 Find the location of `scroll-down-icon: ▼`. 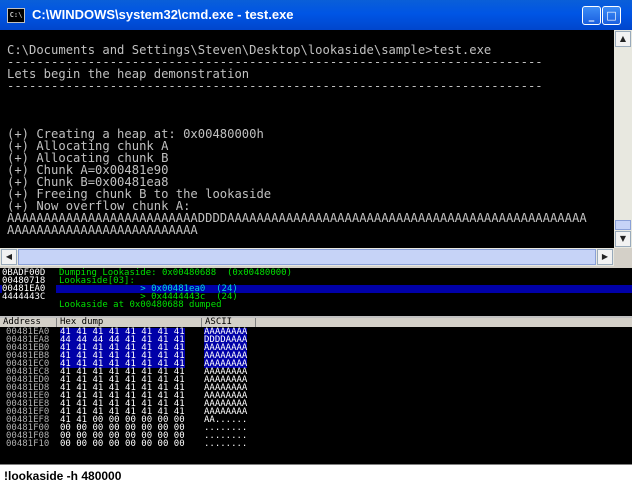

scroll-down-icon: ▼ is located at coordinates (623, 239).